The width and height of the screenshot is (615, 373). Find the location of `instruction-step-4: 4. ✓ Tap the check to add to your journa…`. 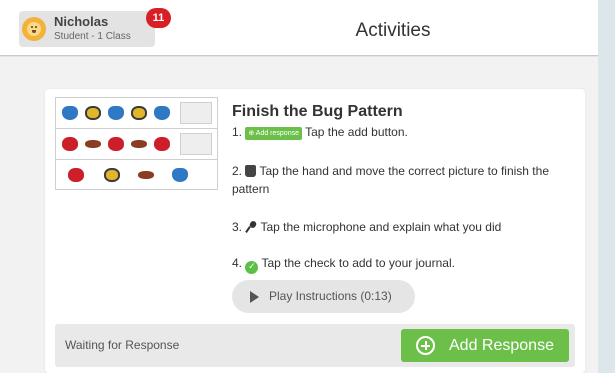

instruction-step-4: 4. ✓ Tap the check to add to your journa… is located at coordinates (343, 265).